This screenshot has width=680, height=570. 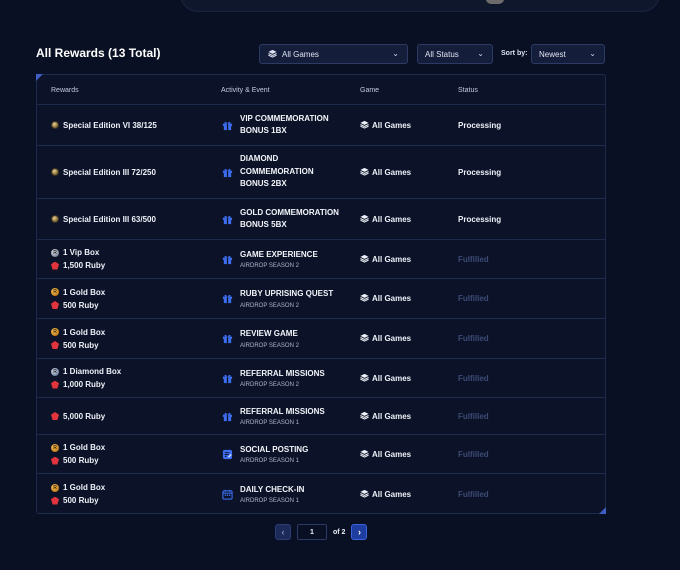 What do you see at coordinates (279, 254) in the screenshot?
I see `activity-title: GAME EXPERIENCE` at bounding box center [279, 254].